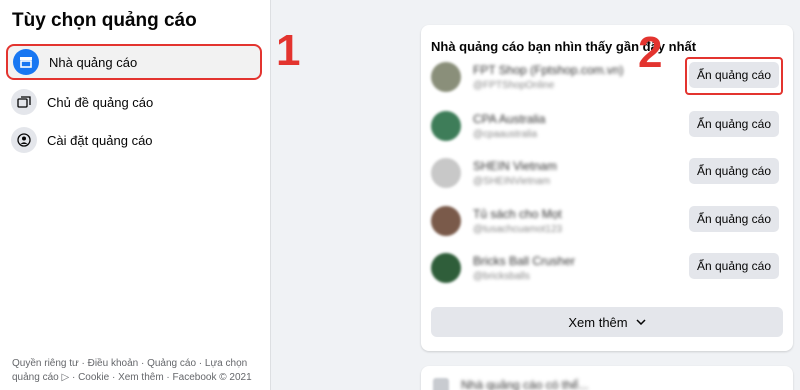 This screenshot has height=390, width=800. Describe the element at coordinates (104, 20) in the screenshot. I see `sidebar-title: Tùy chọn quảng cáo` at that location.